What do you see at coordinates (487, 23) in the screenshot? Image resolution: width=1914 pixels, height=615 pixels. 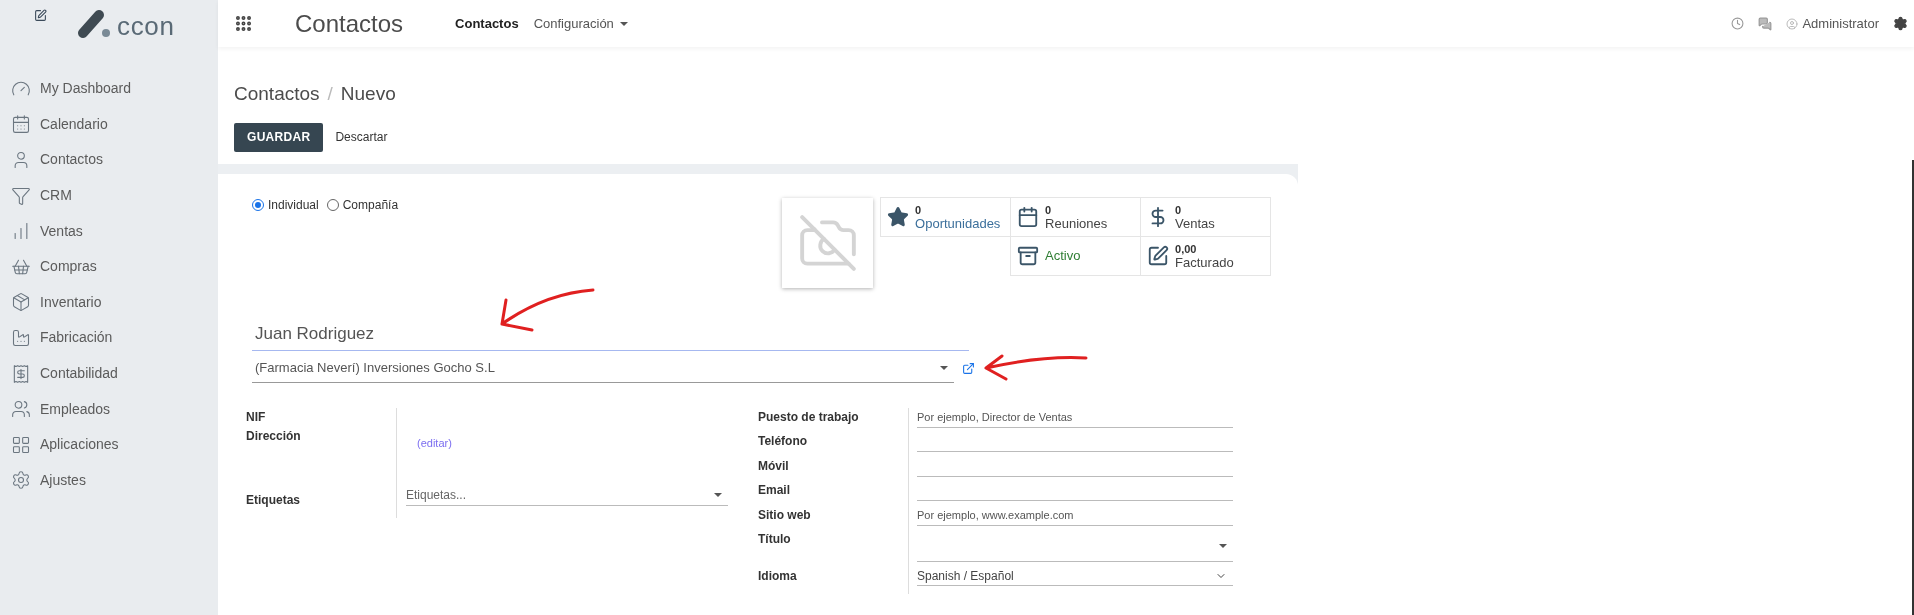 I see `menu-link: Contactos` at bounding box center [487, 23].